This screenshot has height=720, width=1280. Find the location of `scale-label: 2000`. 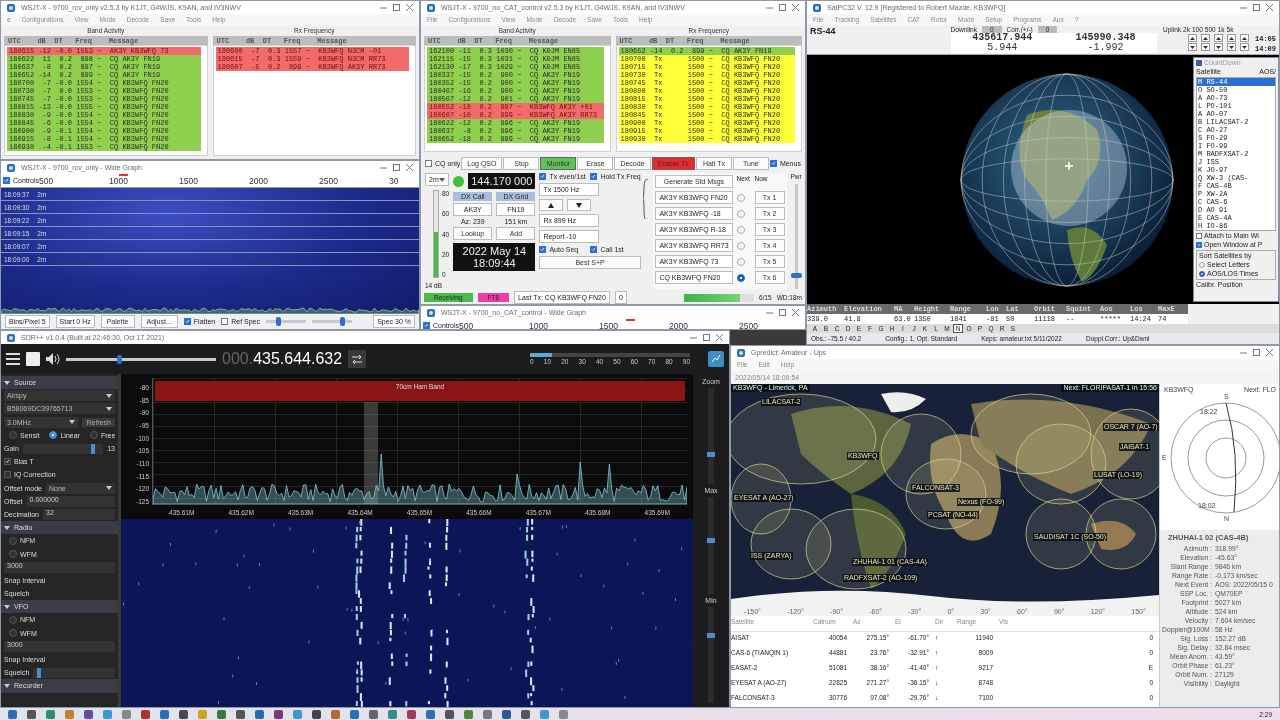

scale-label: 2000 is located at coordinates (678, 324).